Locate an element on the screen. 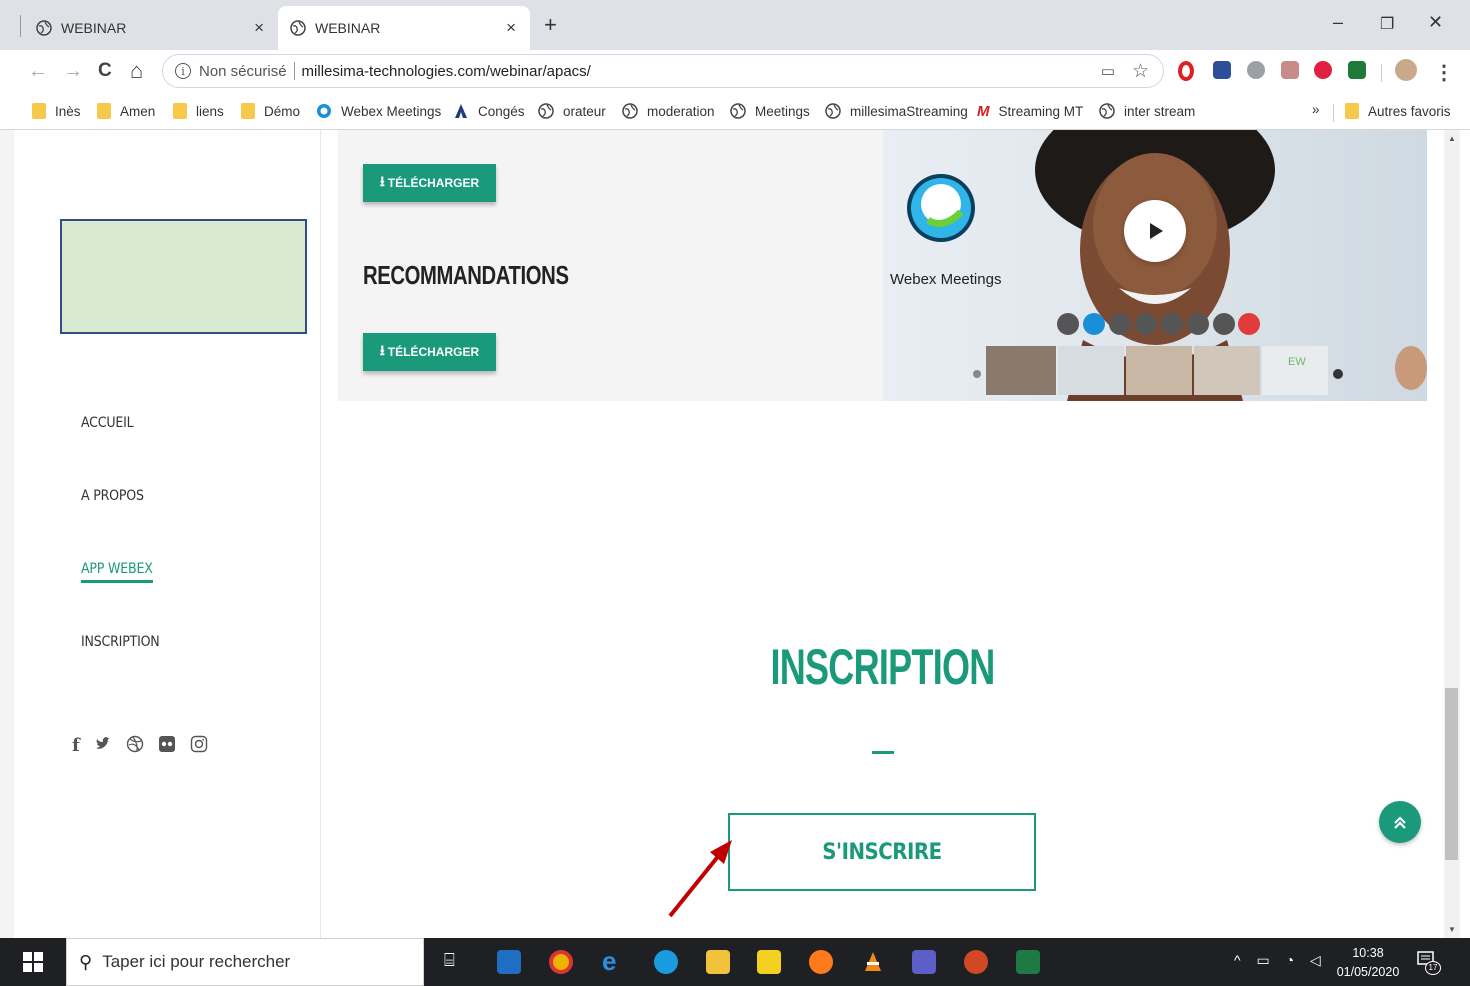 The image size is (1470, 986). bookmark-conges: Congés is located at coordinates (489, 111).